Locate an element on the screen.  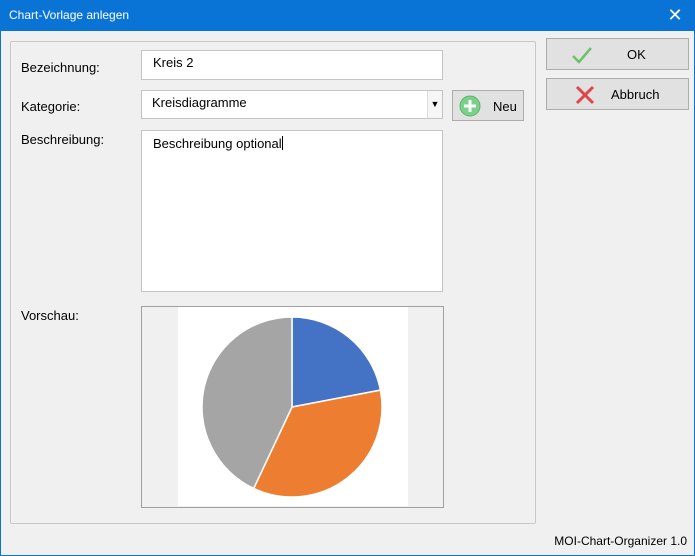
description-textarea: Beschreibung optional is located at coordinates (292, 211).